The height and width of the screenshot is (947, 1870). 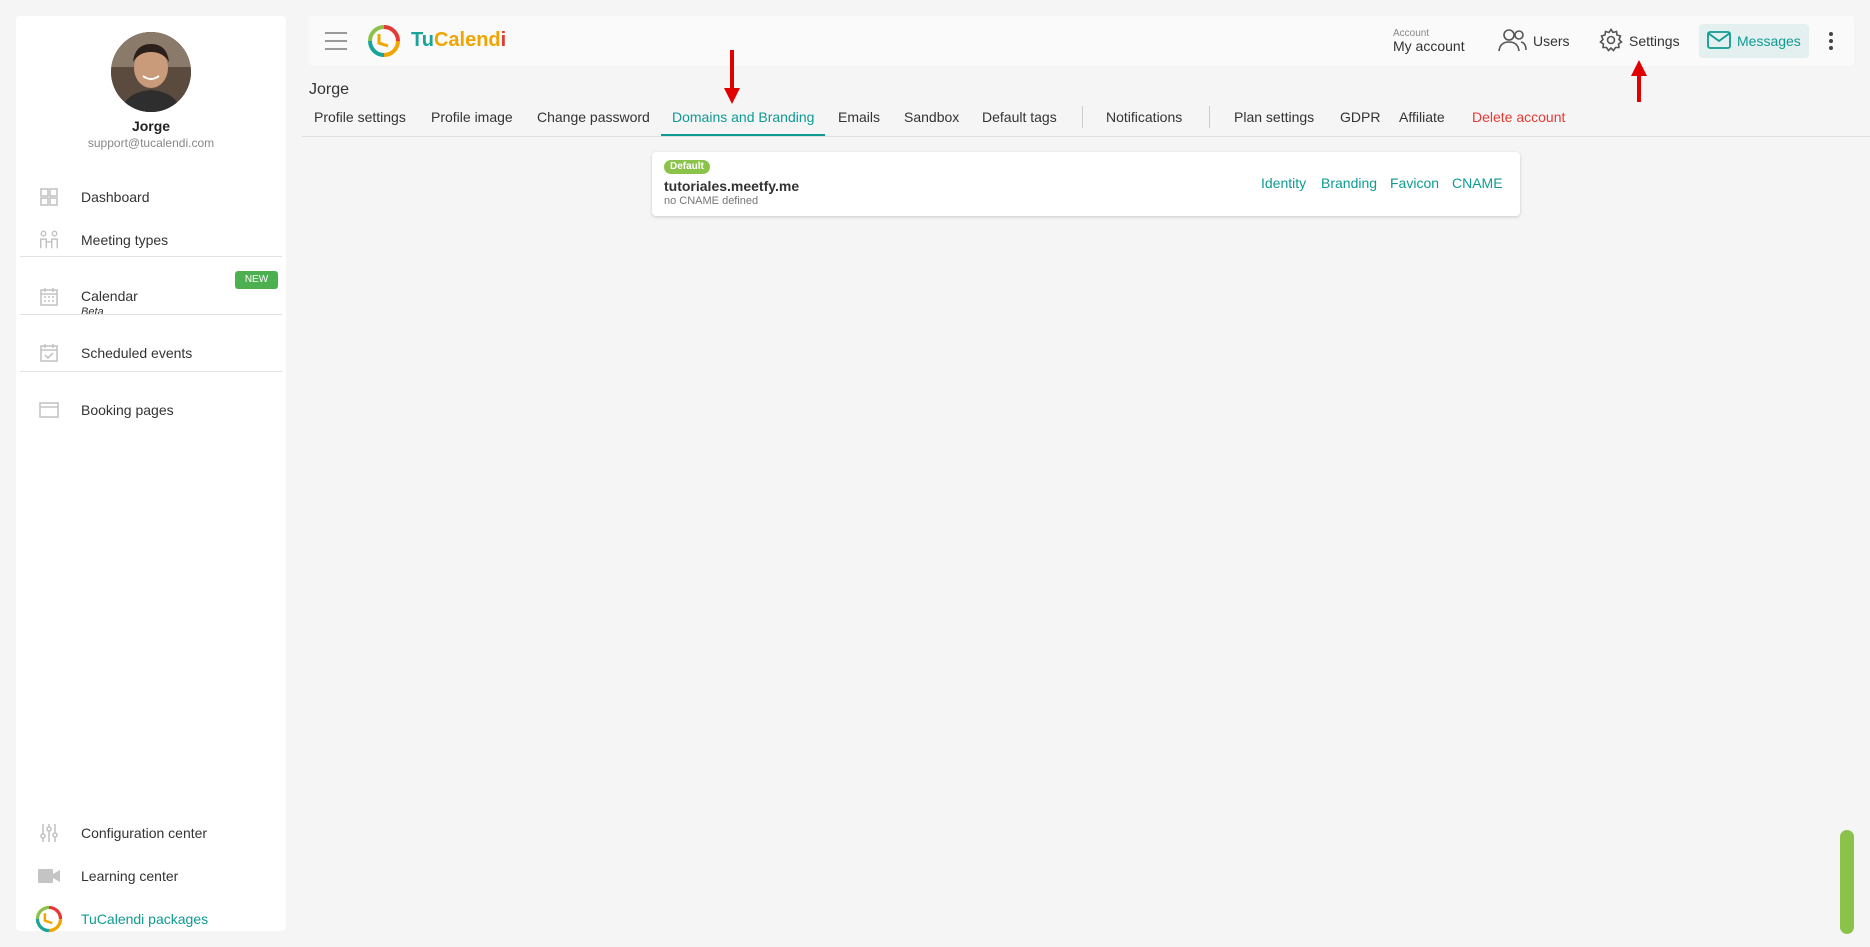 I want to click on sliders-icon, so click(x=49, y=833).